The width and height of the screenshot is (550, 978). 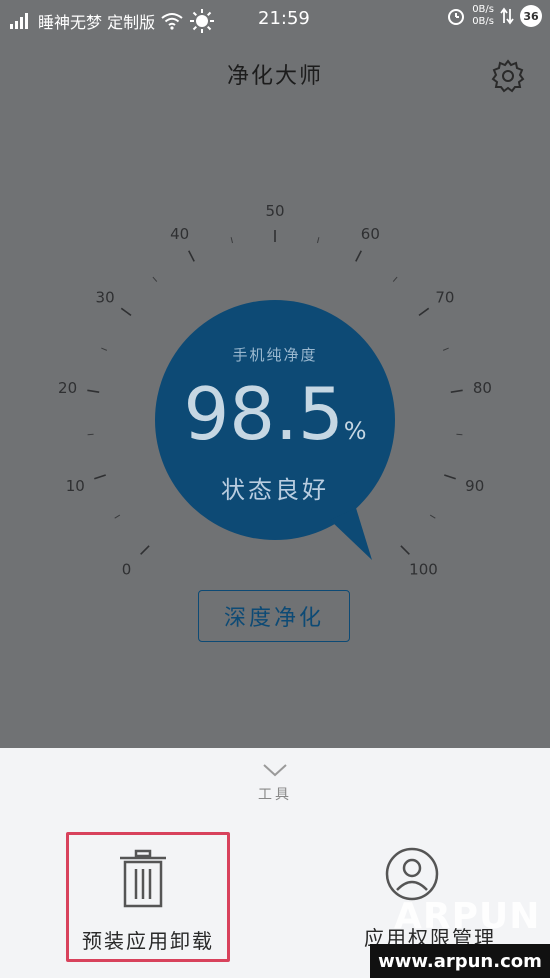 I want to click on trash-icon, so click(x=143, y=878).